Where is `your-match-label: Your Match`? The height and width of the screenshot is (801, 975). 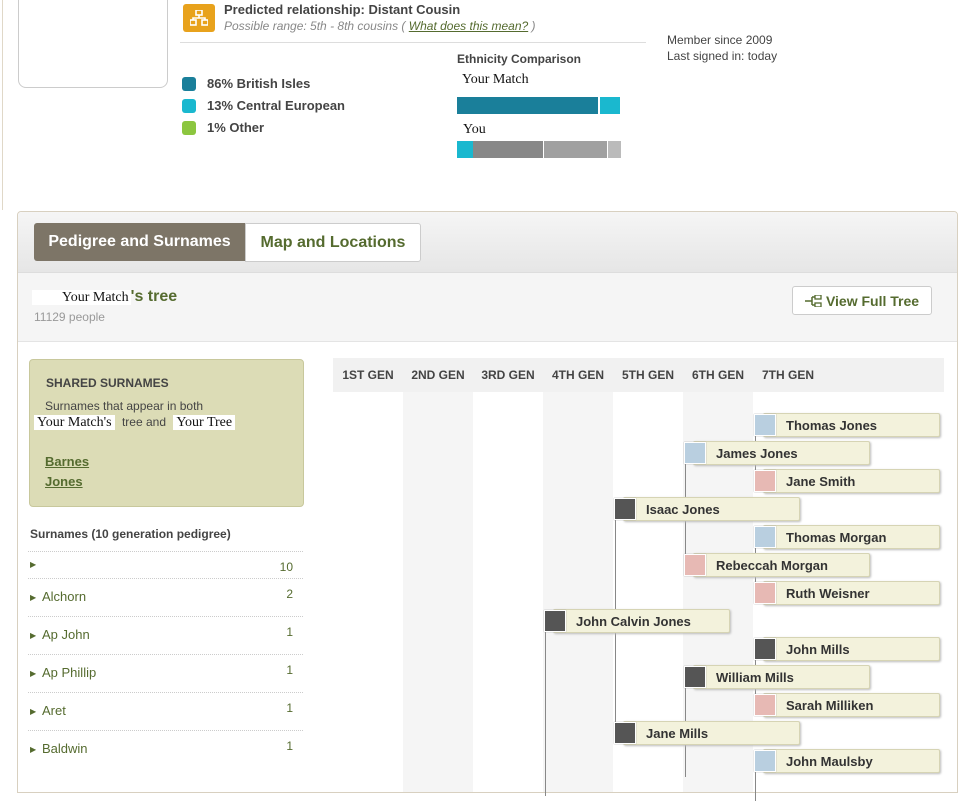 your-match-label: Your Match is located at coordinates (495, 80).